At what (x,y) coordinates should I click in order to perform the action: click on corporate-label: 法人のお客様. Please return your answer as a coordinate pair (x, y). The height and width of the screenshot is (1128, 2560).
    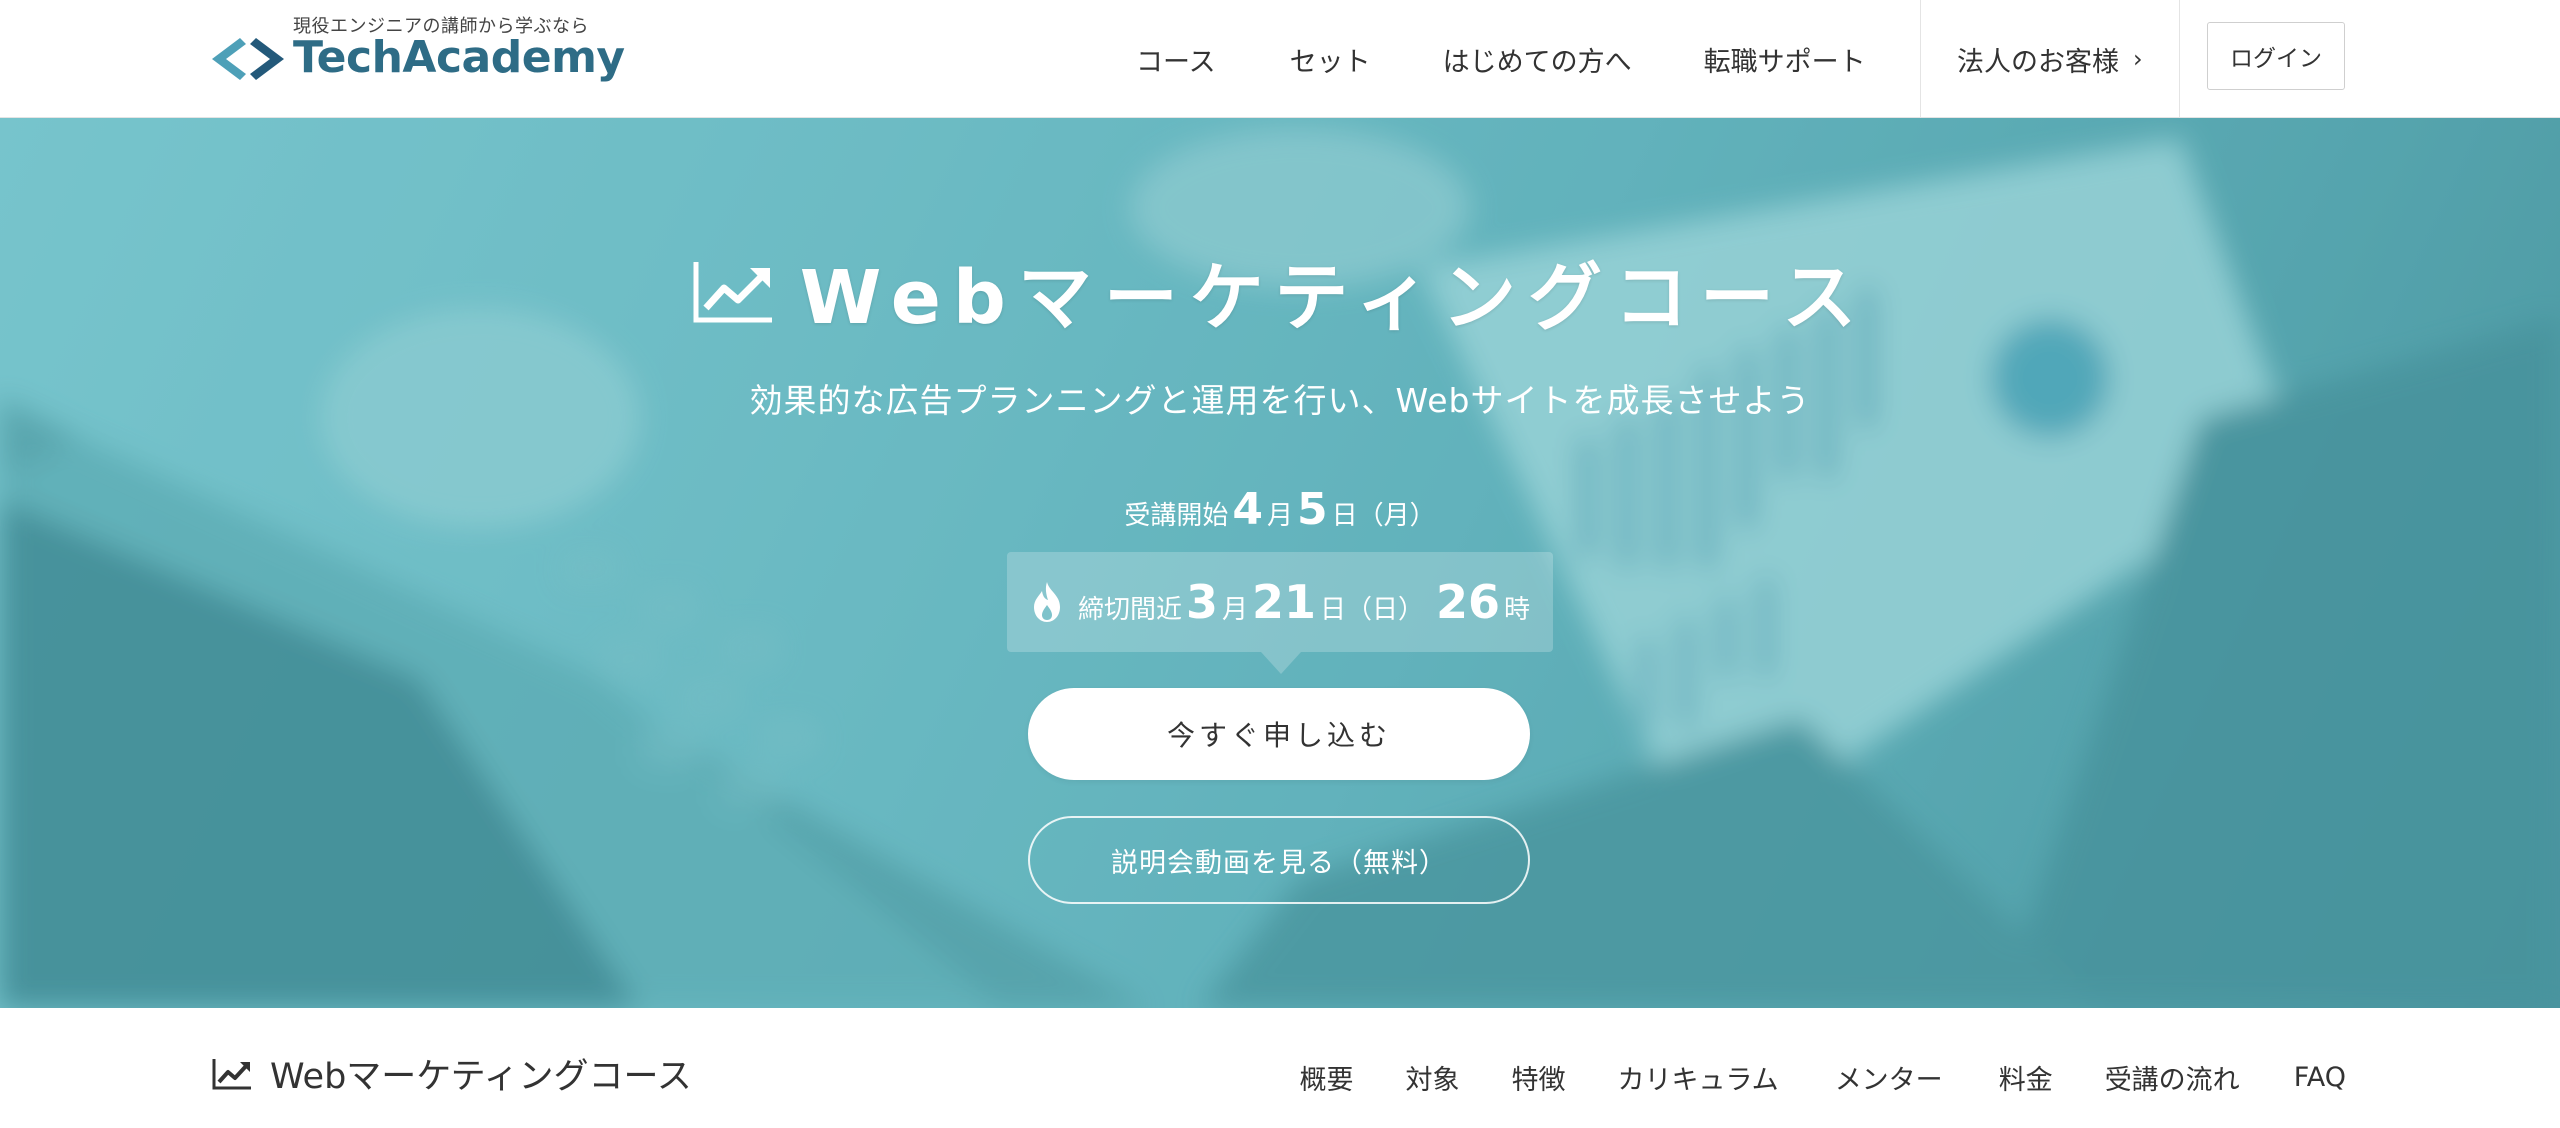
    Looking at the image, I should click on (2038, 62).